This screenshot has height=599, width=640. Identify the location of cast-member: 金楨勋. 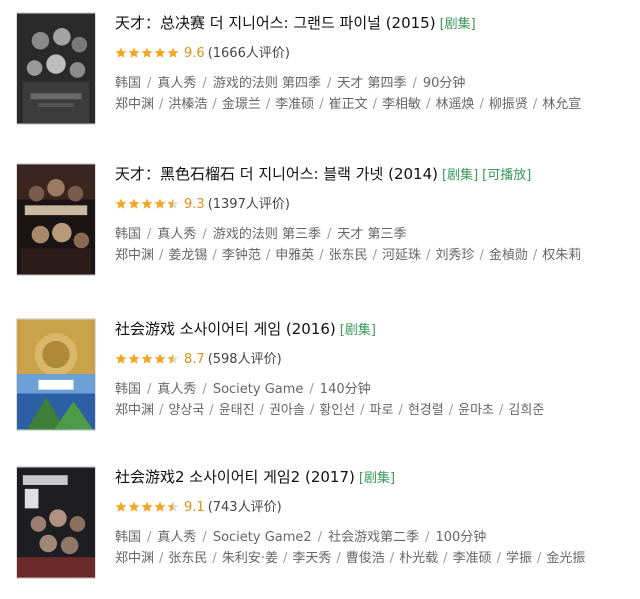
(508, 255).